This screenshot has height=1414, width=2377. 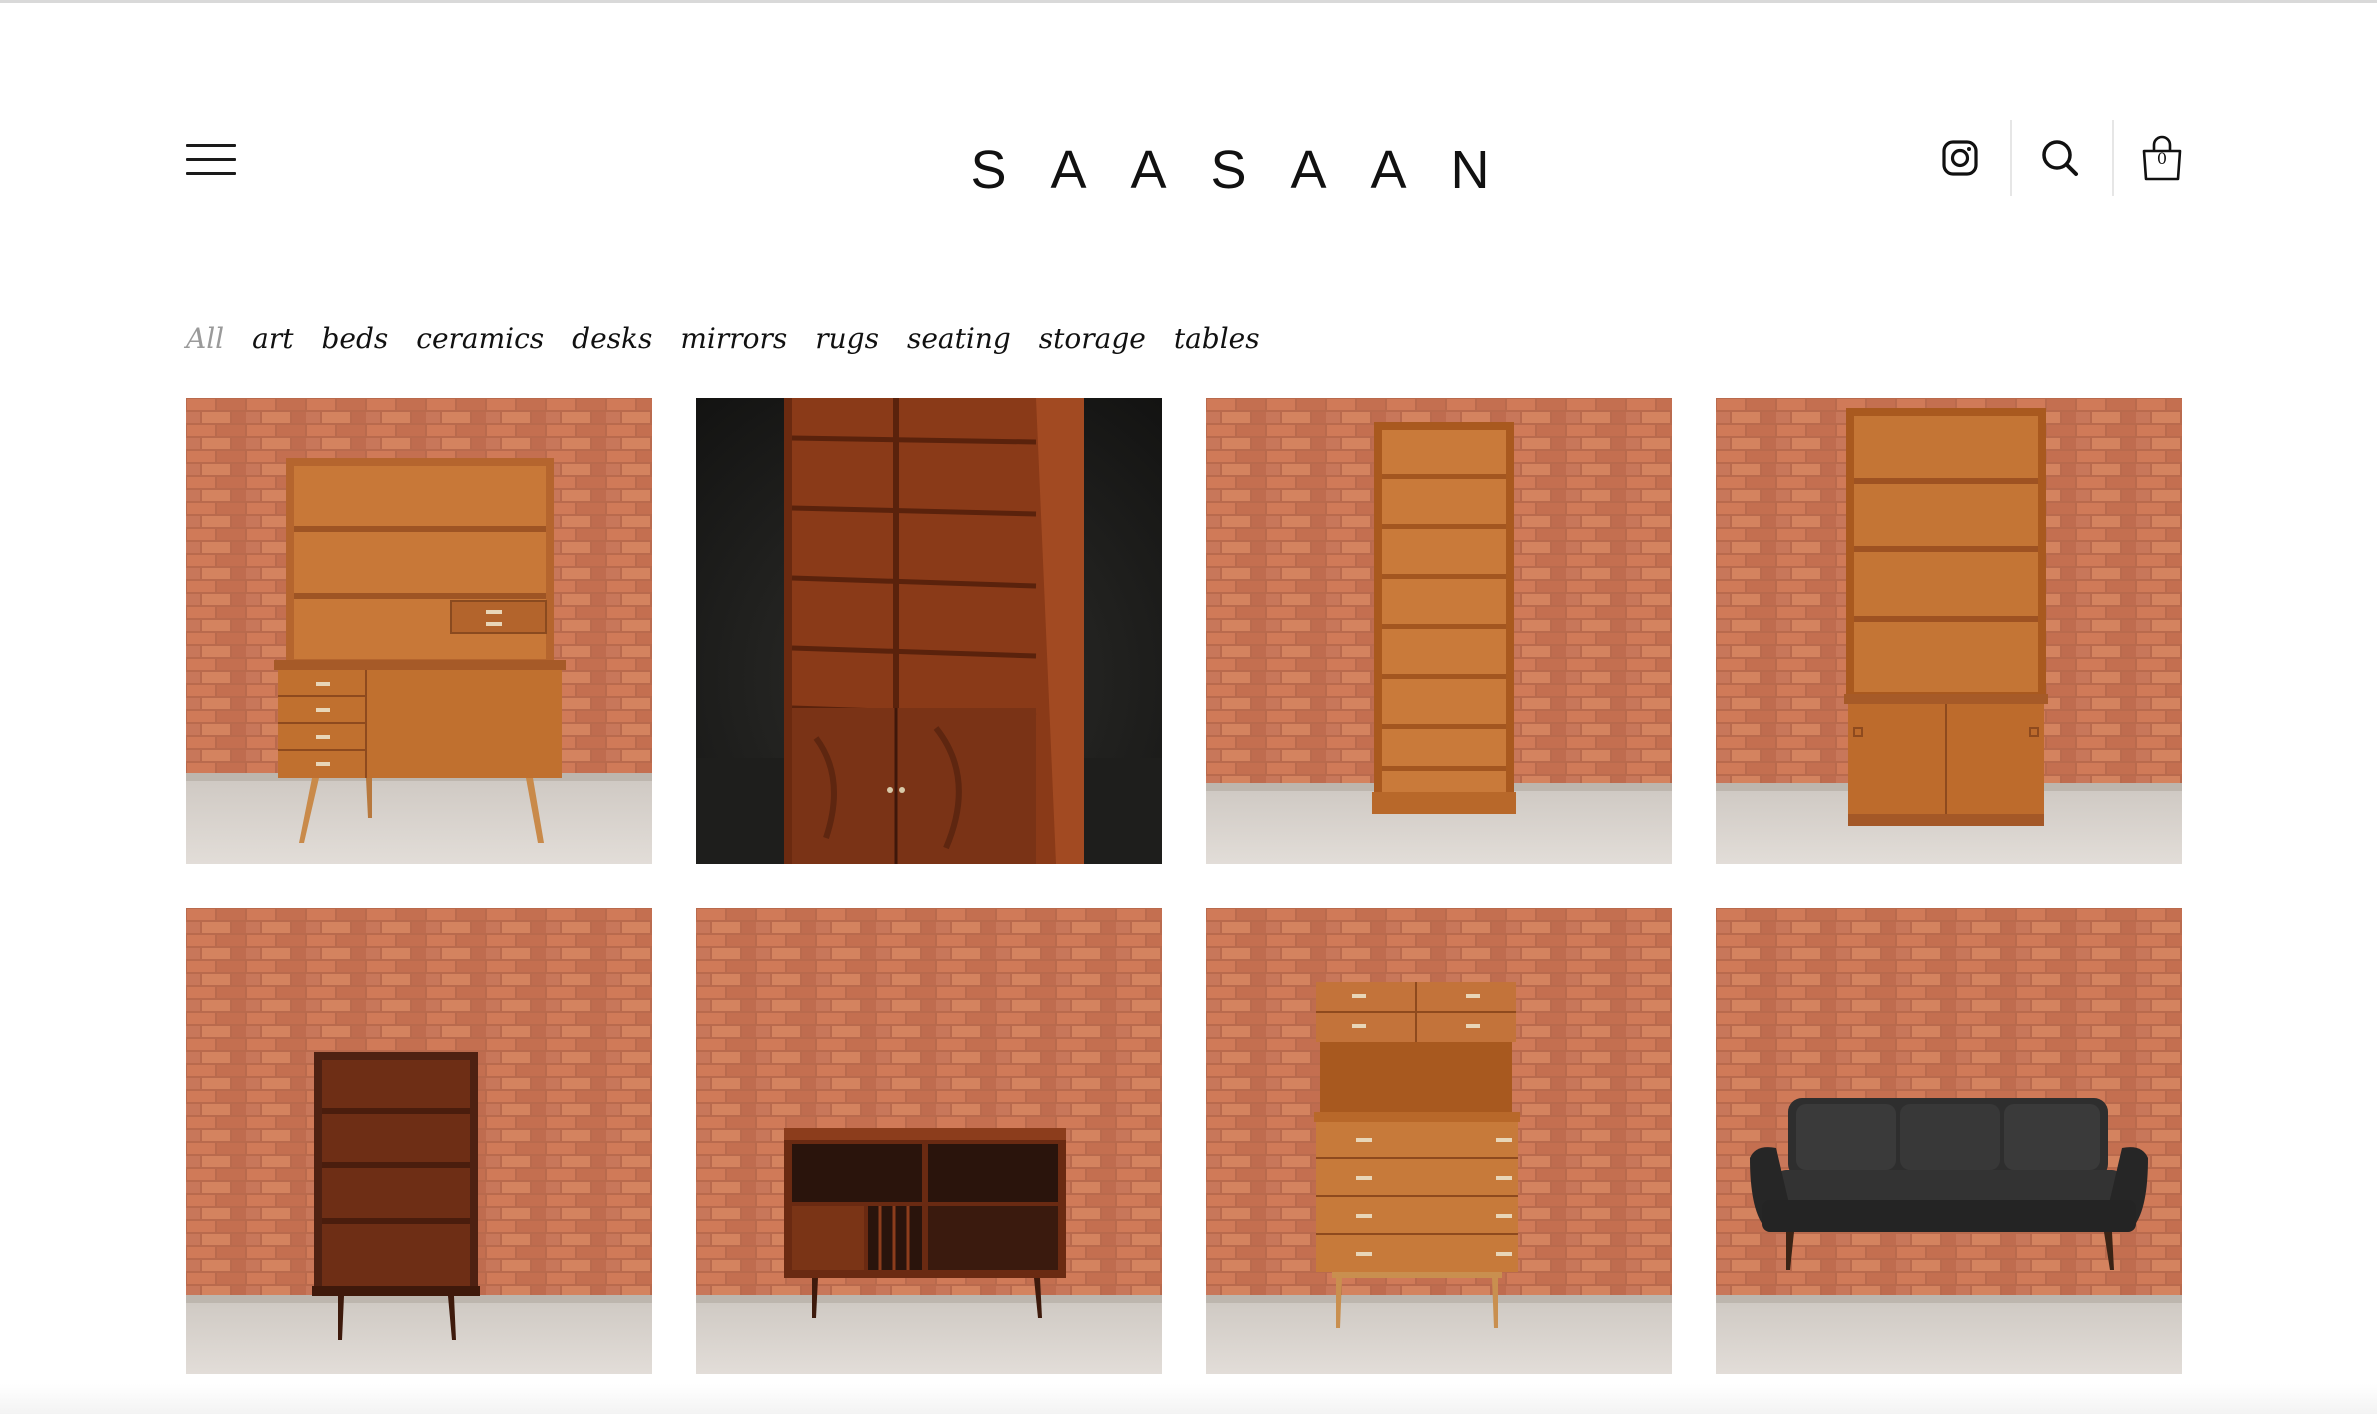 I want to click on filter-seating: seating, so click(x=959, y=338).